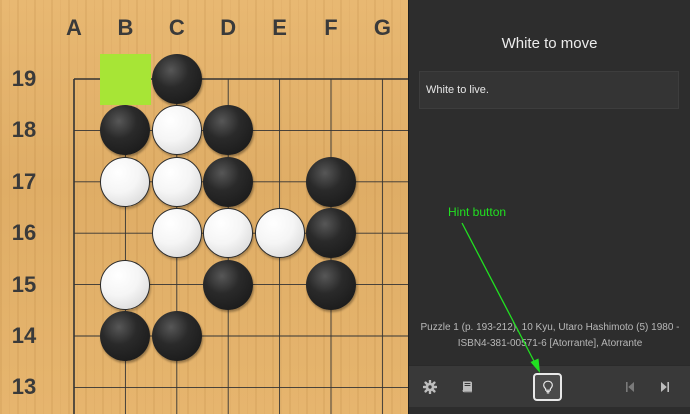 The height and width of the screenshot is (414, 690). I want to click on row-label: 19, so click(24, 78).